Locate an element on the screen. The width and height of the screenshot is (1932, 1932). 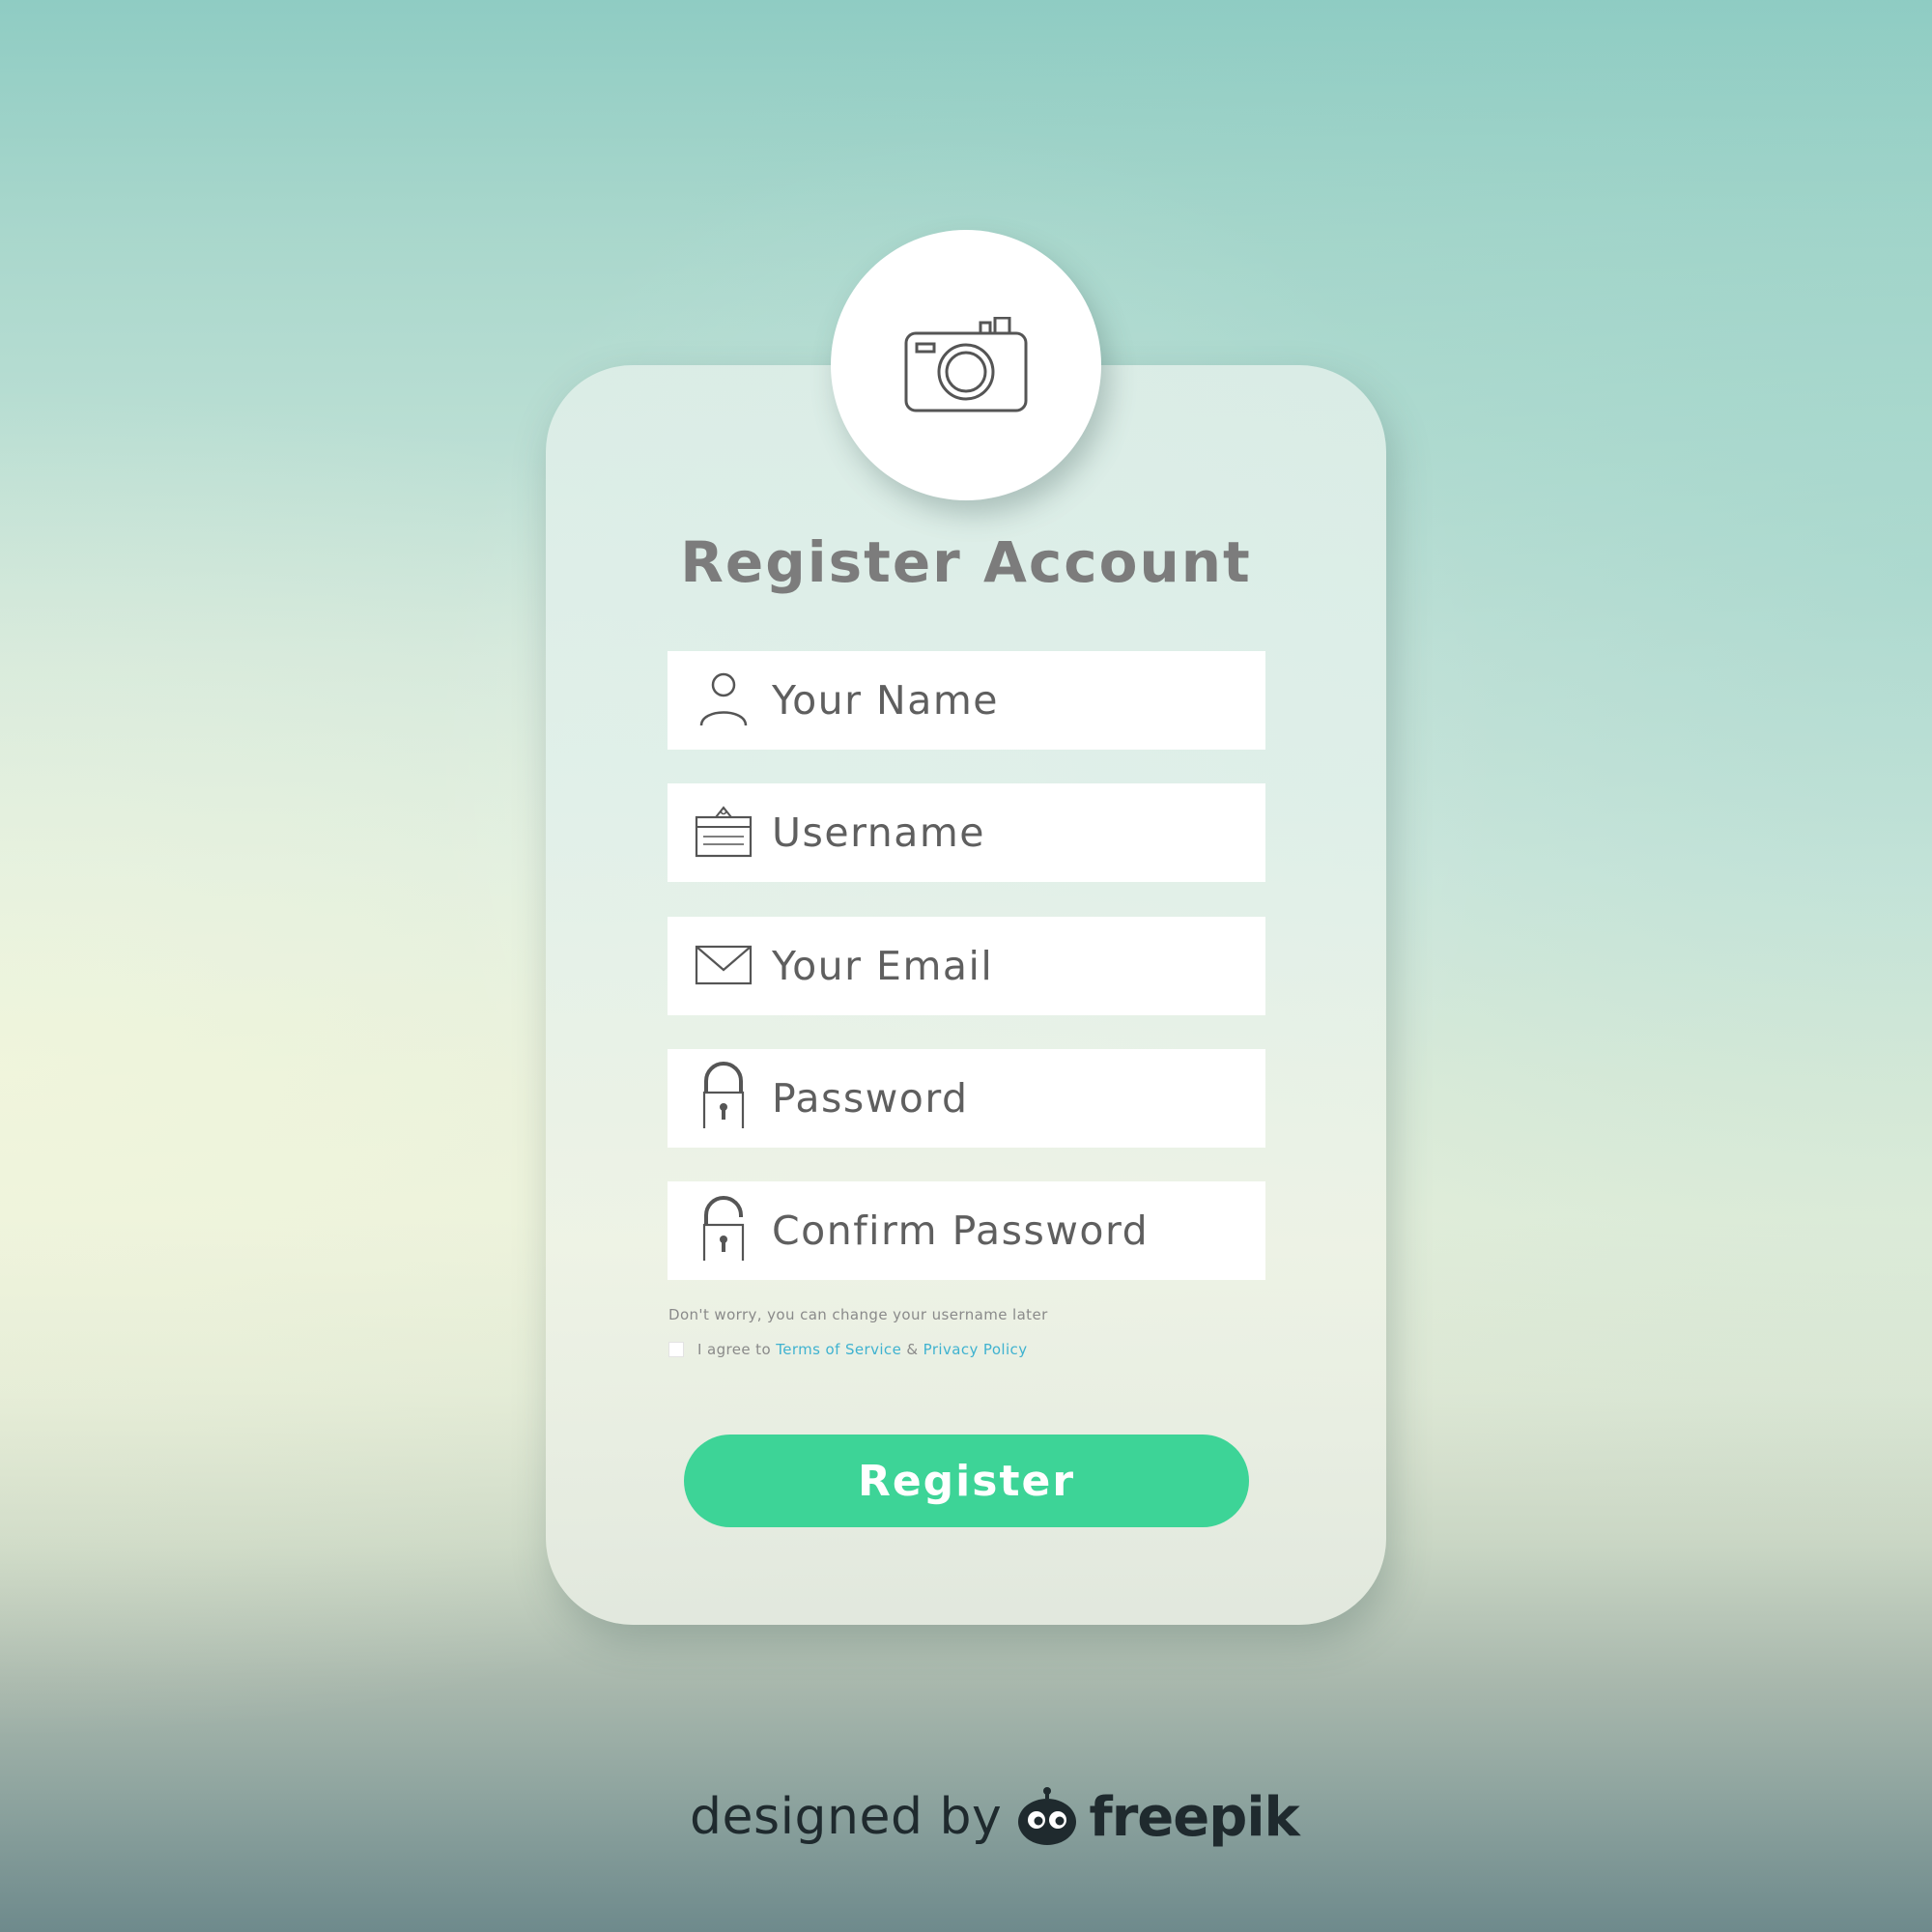
confirm-password-field: Confirm Password is located at coordinates (966, 1230).